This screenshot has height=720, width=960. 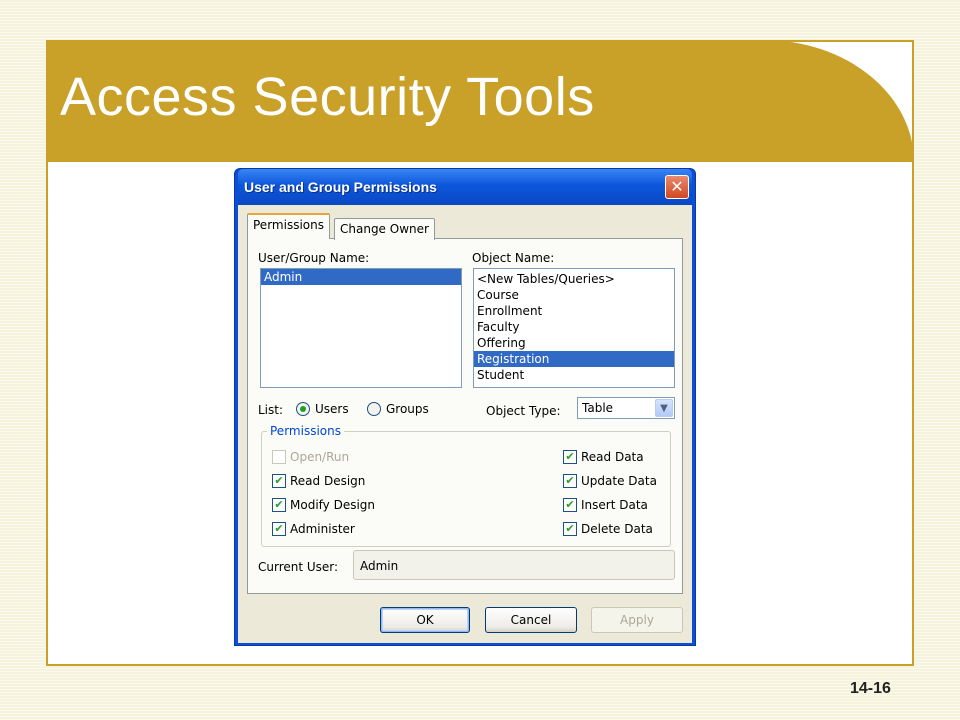 I want to click on list-item: Enrollment, so click(x=574, y=311).